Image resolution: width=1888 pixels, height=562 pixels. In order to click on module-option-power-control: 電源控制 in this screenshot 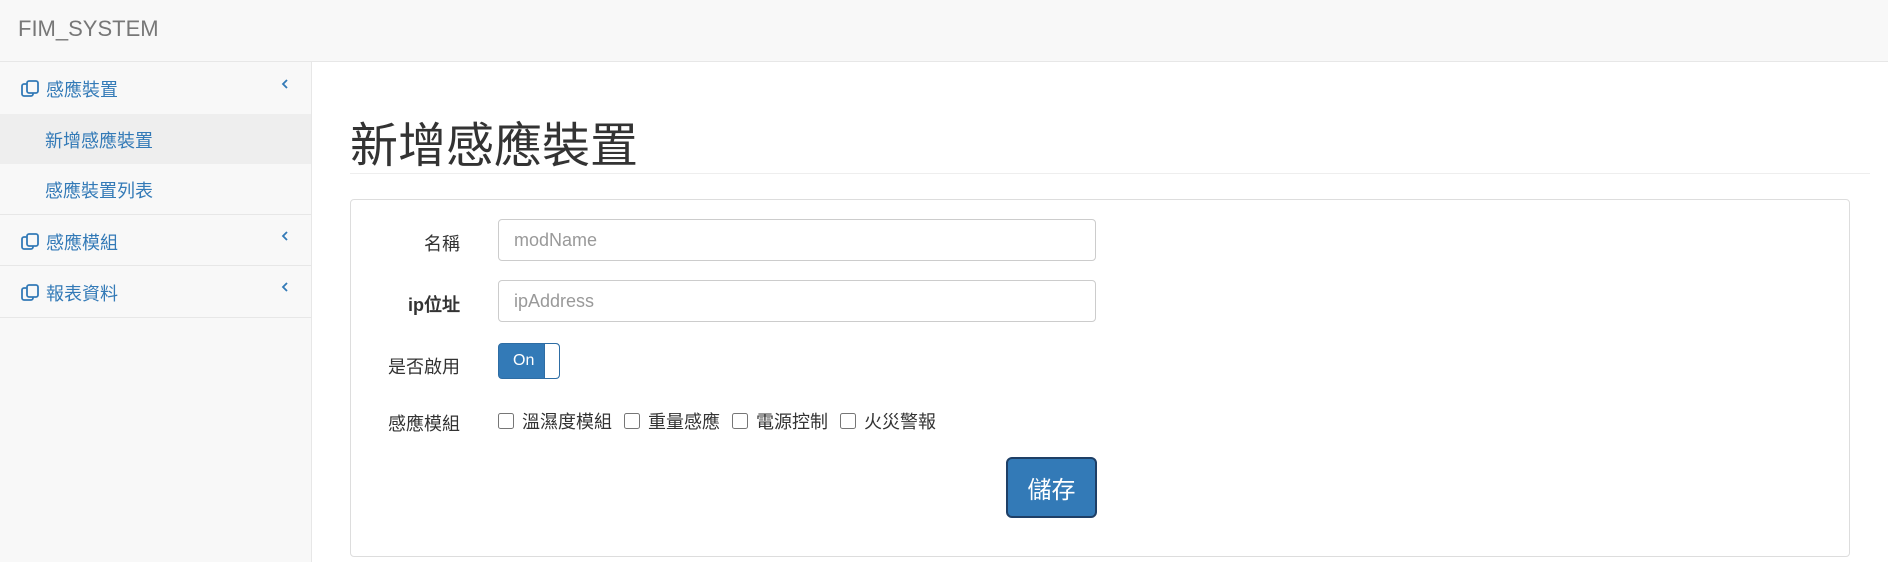, I will do `click(780, 421)`.